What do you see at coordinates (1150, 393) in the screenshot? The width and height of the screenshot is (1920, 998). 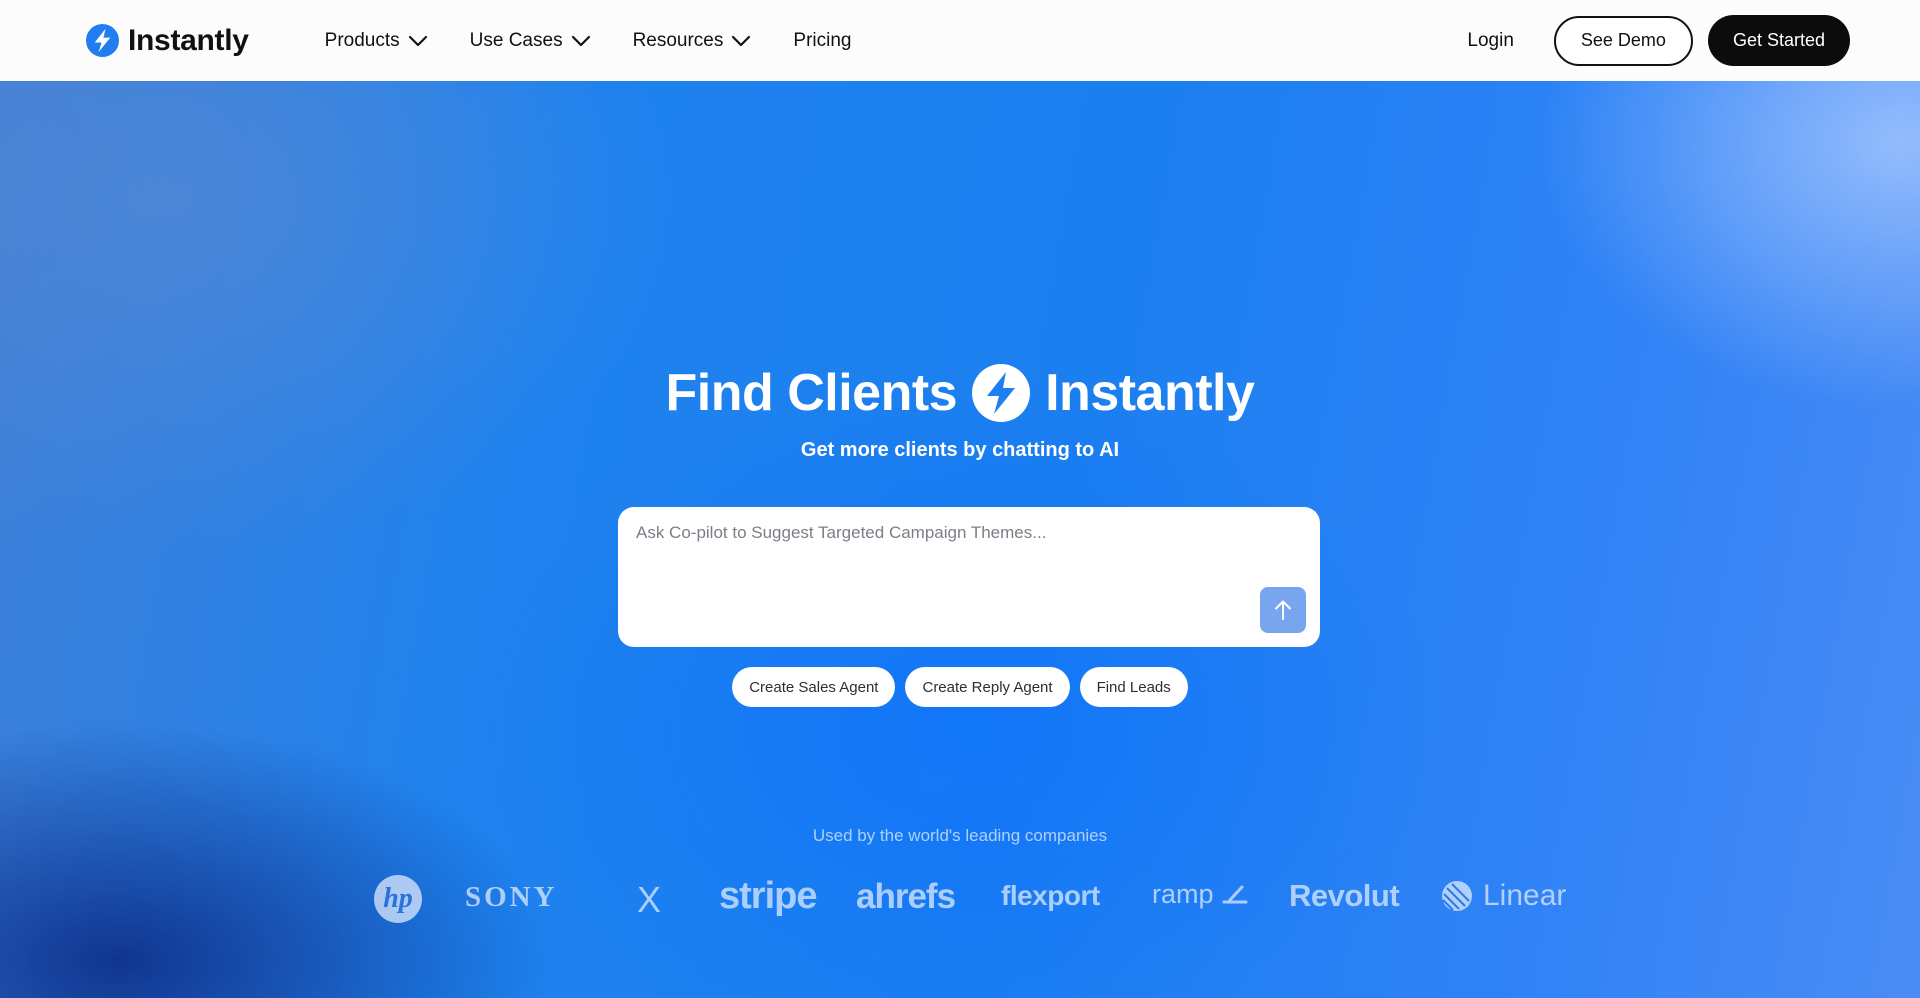 I see `hero-title-right: Instantly` at bounding box center [1150, 393].